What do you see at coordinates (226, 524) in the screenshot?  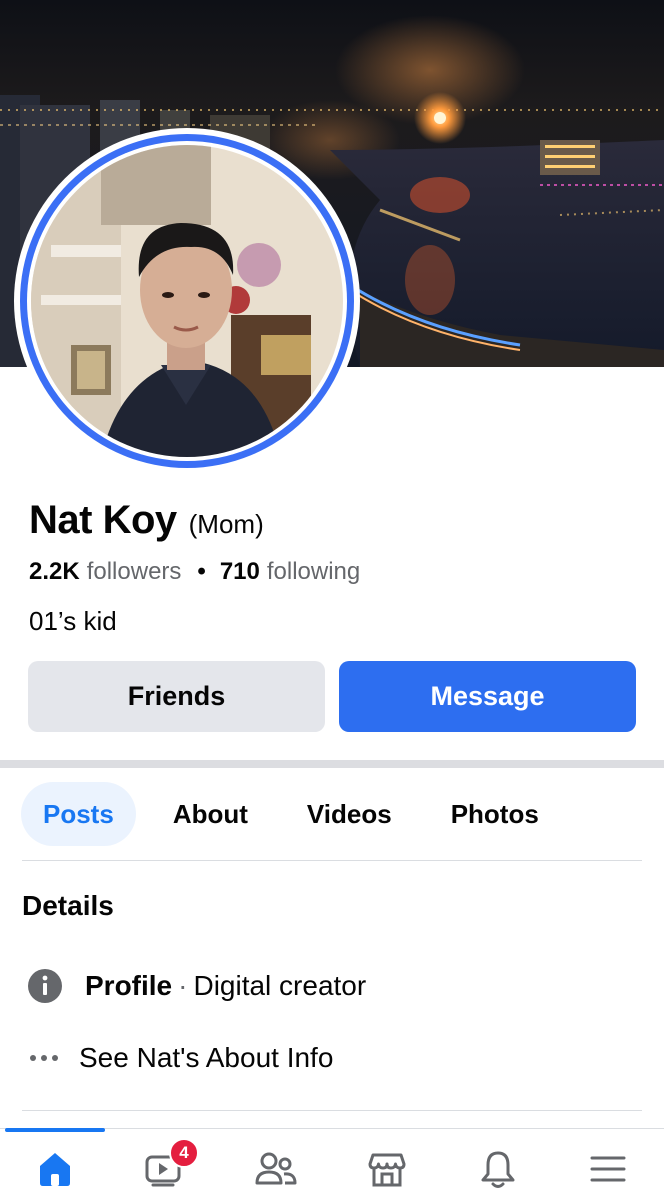 I see `alternate-name: (Mom)` at bounding box center [226, 524].